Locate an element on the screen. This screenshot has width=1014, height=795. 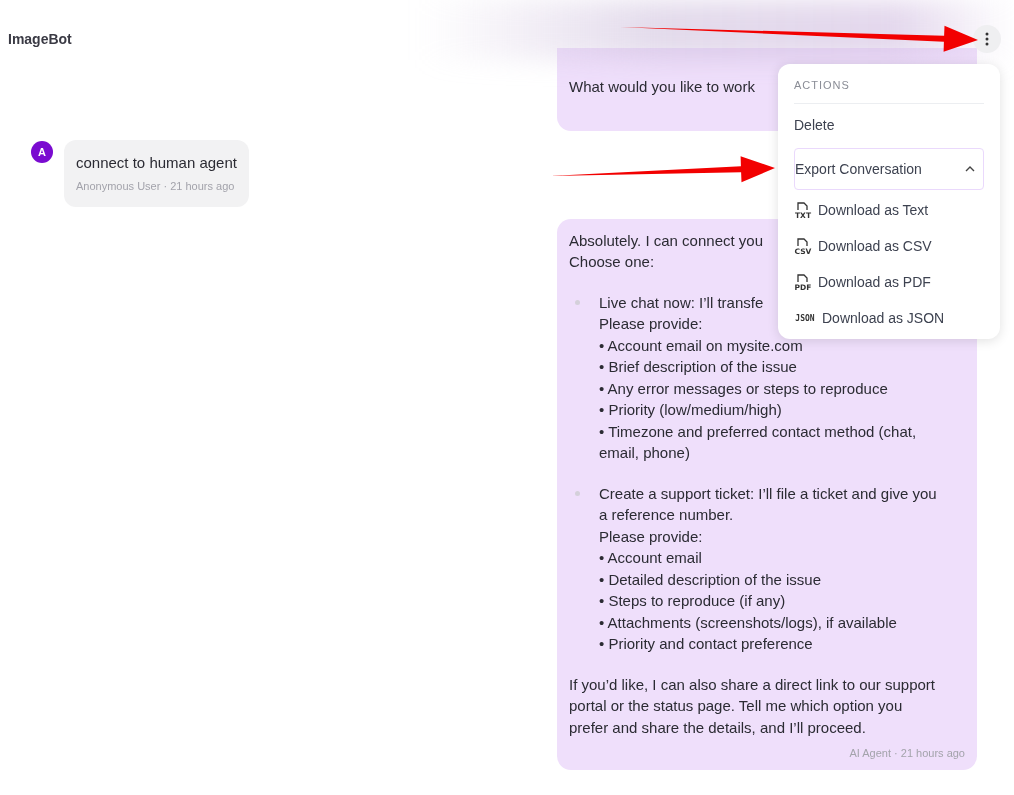
message-text: What would you like to work is located at coordinates (662, 87).